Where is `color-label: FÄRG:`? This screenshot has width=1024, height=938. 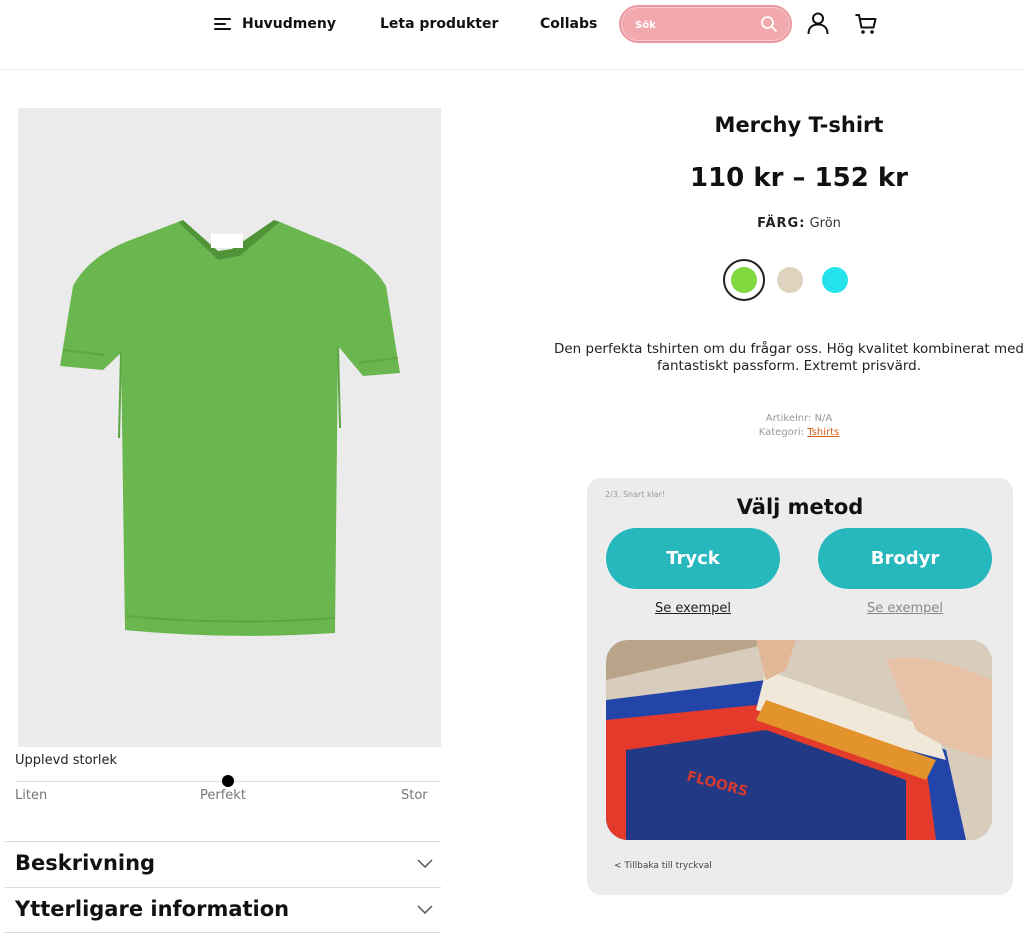
color-label: FÄRG: is located at coordinates (781, 223).